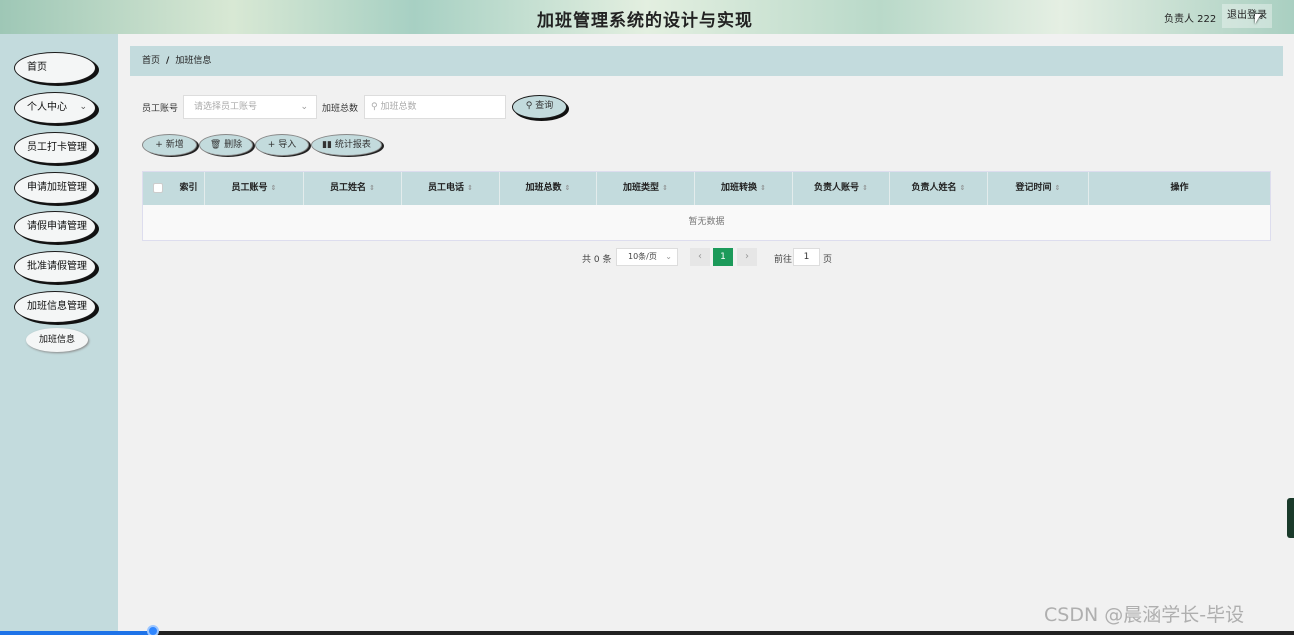 The image size is (1294, 635). What do you see at coordinates (1038, 188) in the screenshot?
I see `column-header-register-time: 登记时间 ⇕` at bounding box center [1038, 188].